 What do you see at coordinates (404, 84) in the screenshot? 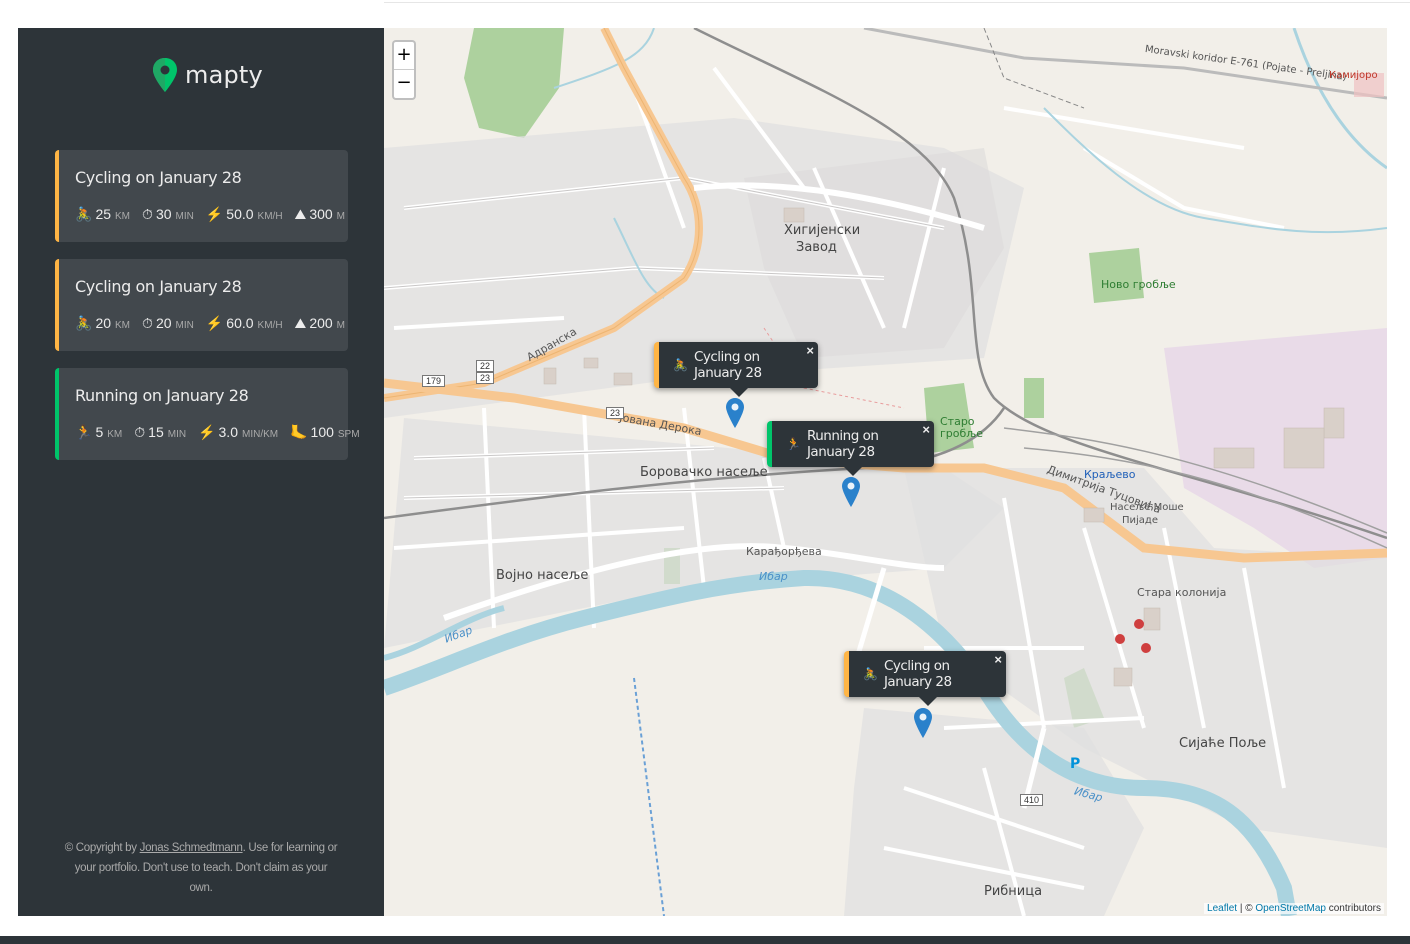
I see `zoom-out-button: −` at bounding box center [404, 84].